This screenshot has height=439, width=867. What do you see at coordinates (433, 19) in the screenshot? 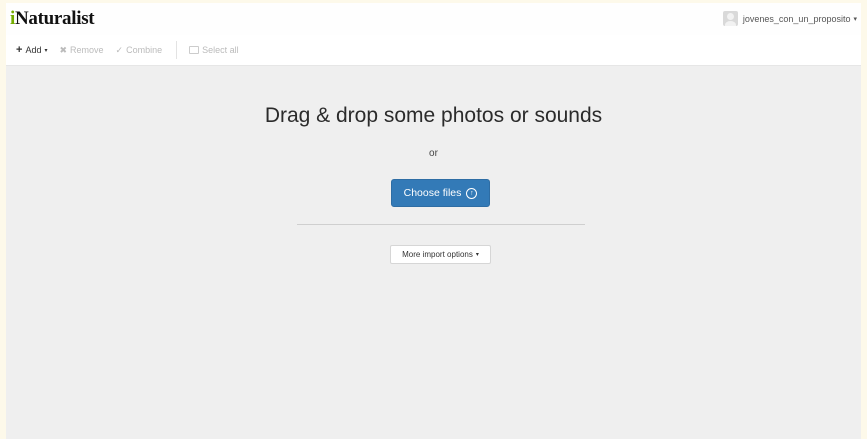
I see `top-bar: iNaturalist jovenes_con_un_proposito ▾` at bounding box center [433, 19].